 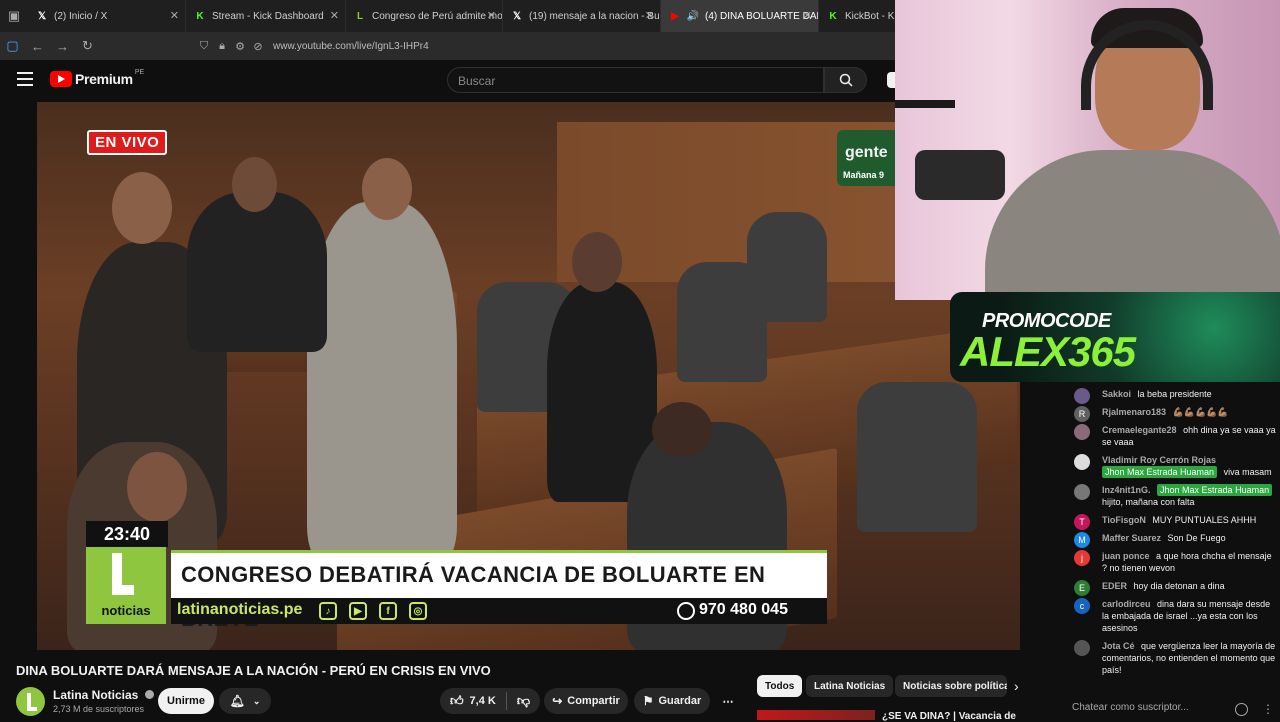 I want to click on tab-label: Stream - Kick Dashboard, so click(x=268, y=16).